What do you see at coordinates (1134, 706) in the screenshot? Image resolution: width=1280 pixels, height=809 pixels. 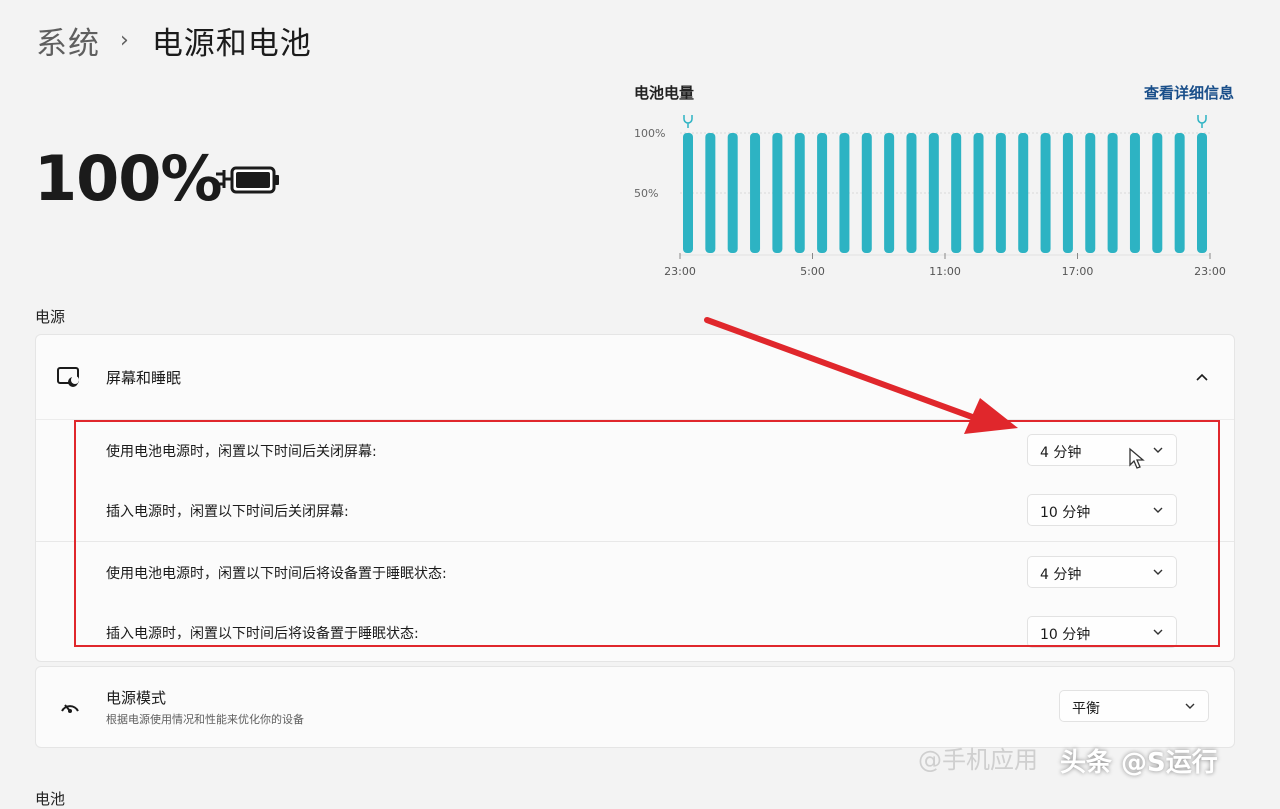 I see `power-mode-dropdown: 平衡` at bounding box center [1134, 706].